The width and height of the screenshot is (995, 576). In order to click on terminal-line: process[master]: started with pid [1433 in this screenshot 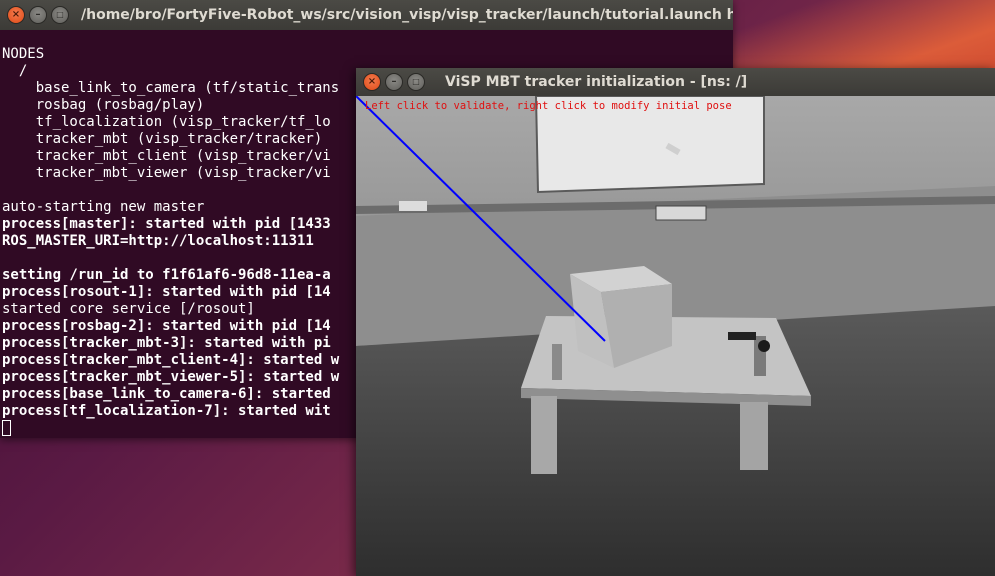, I will do `click(166, 224)`.